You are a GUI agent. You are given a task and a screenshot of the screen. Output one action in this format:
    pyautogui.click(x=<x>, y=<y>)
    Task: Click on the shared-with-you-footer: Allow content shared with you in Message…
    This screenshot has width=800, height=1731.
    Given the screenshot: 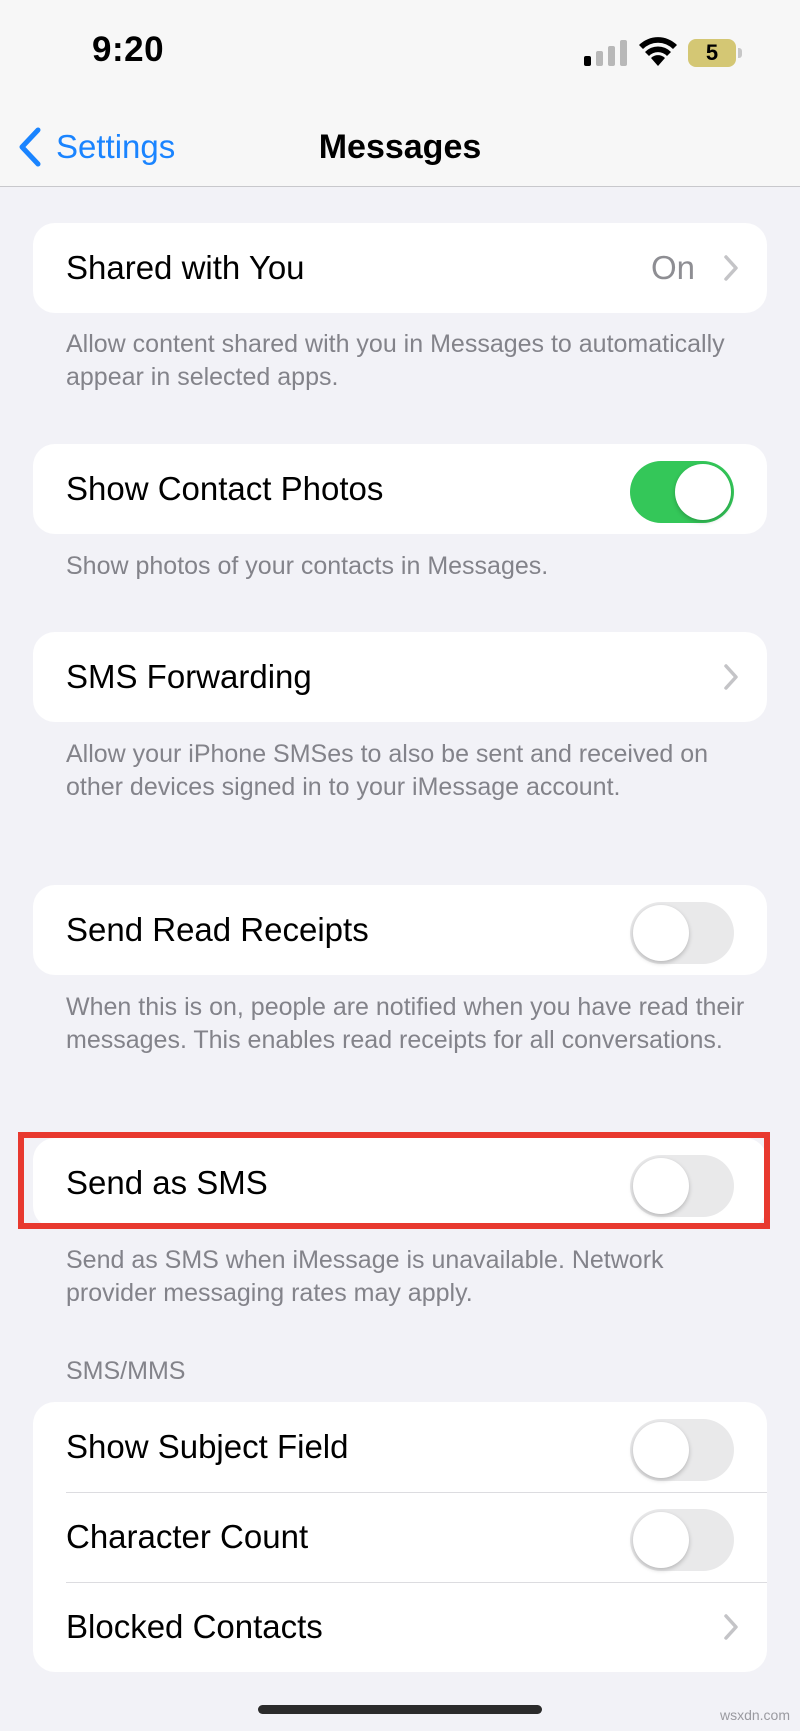 What is the action you would take?
    pyautogui.click(x=395, y=360)
    